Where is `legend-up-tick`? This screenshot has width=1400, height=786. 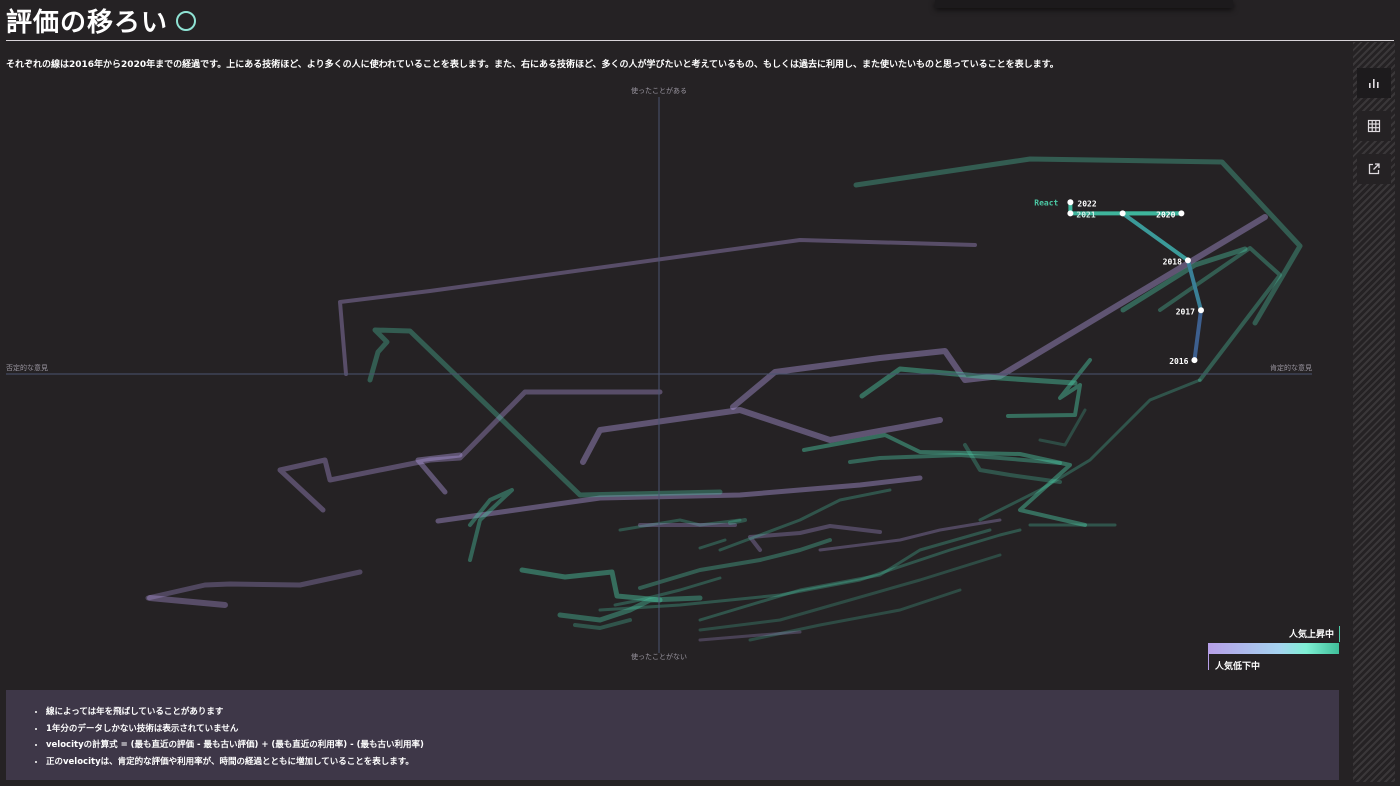 legend-up-tick is located at coordinates (1339, 634).